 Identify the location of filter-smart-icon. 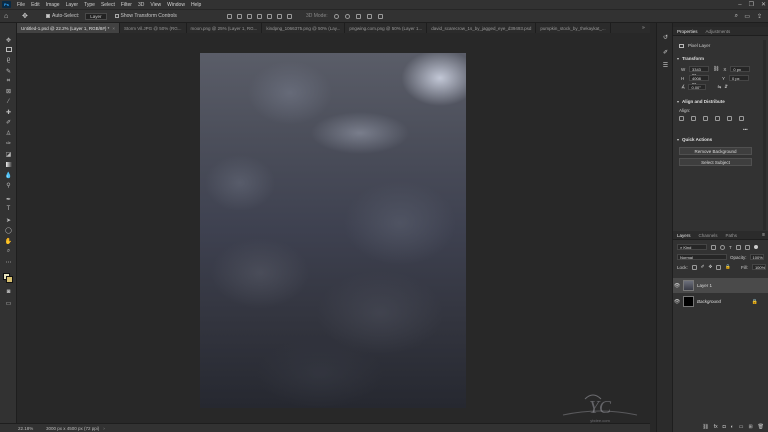
(747, 247).